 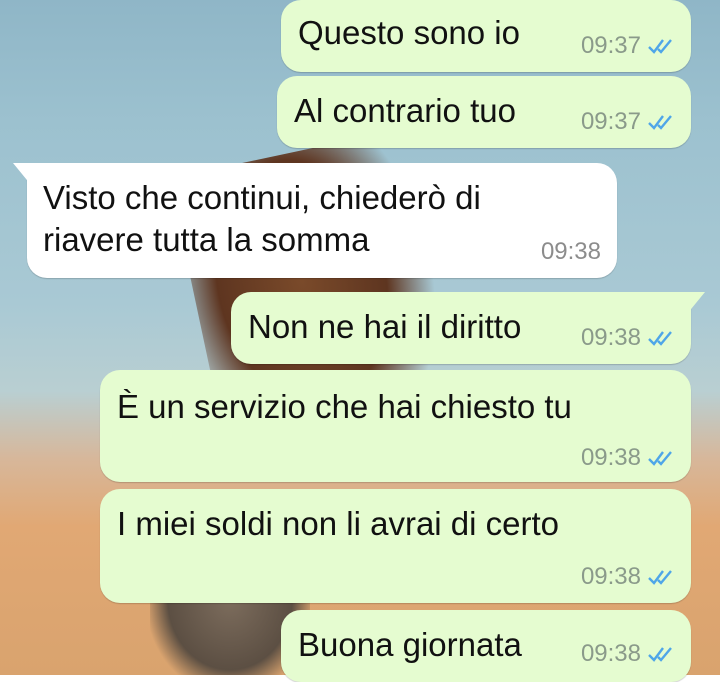 I want to click on message-text: Buona giornata, so click(x=410, y=644).